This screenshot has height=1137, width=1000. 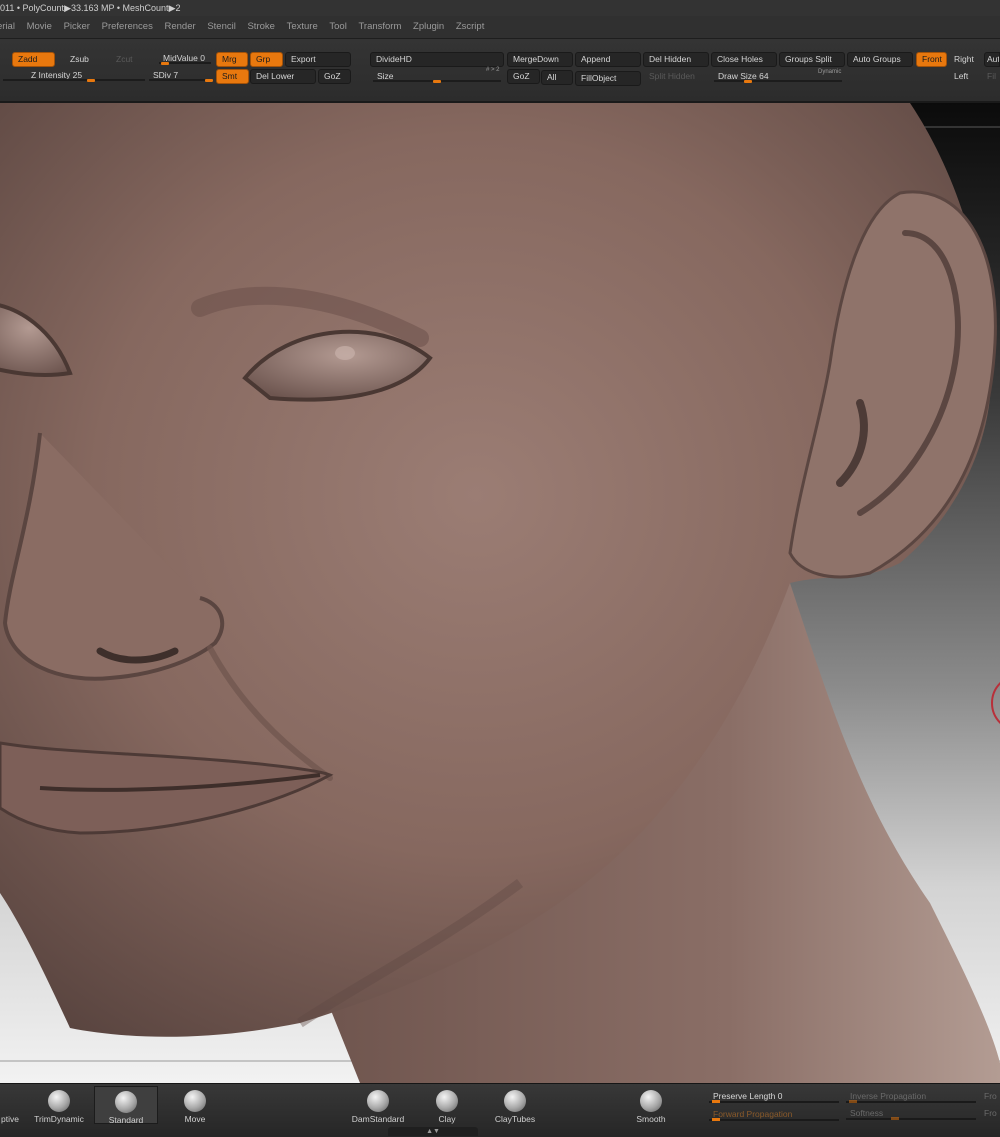 What do you see at coordinates (744, 59) in the screenshot?
I see `close-holes-button: Close Holes` at bounding box center [744, 59].